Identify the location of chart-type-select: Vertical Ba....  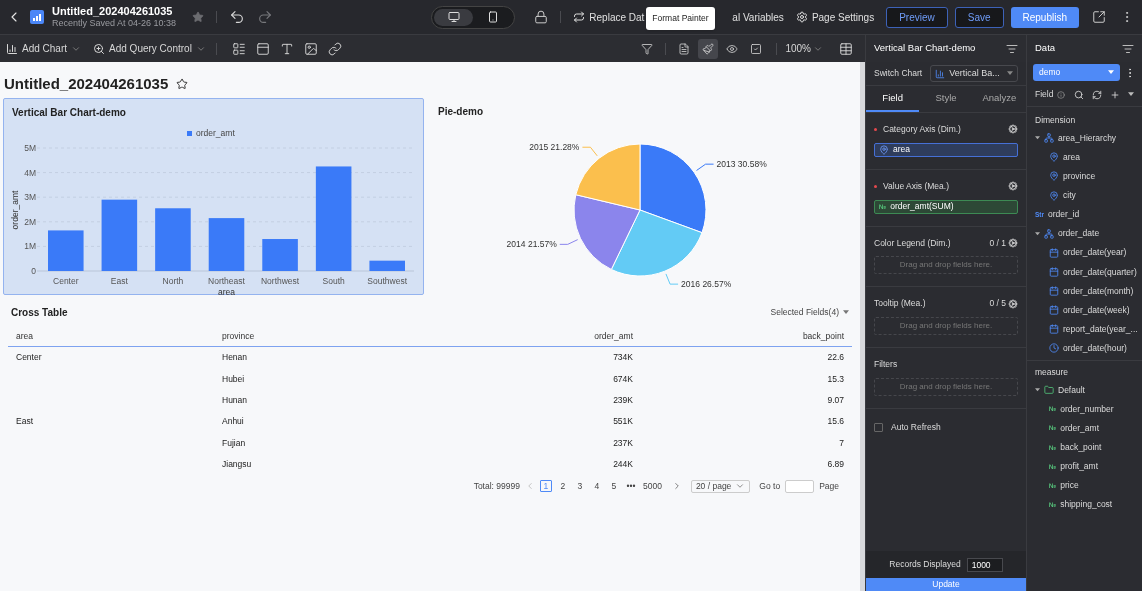
(974, 73).